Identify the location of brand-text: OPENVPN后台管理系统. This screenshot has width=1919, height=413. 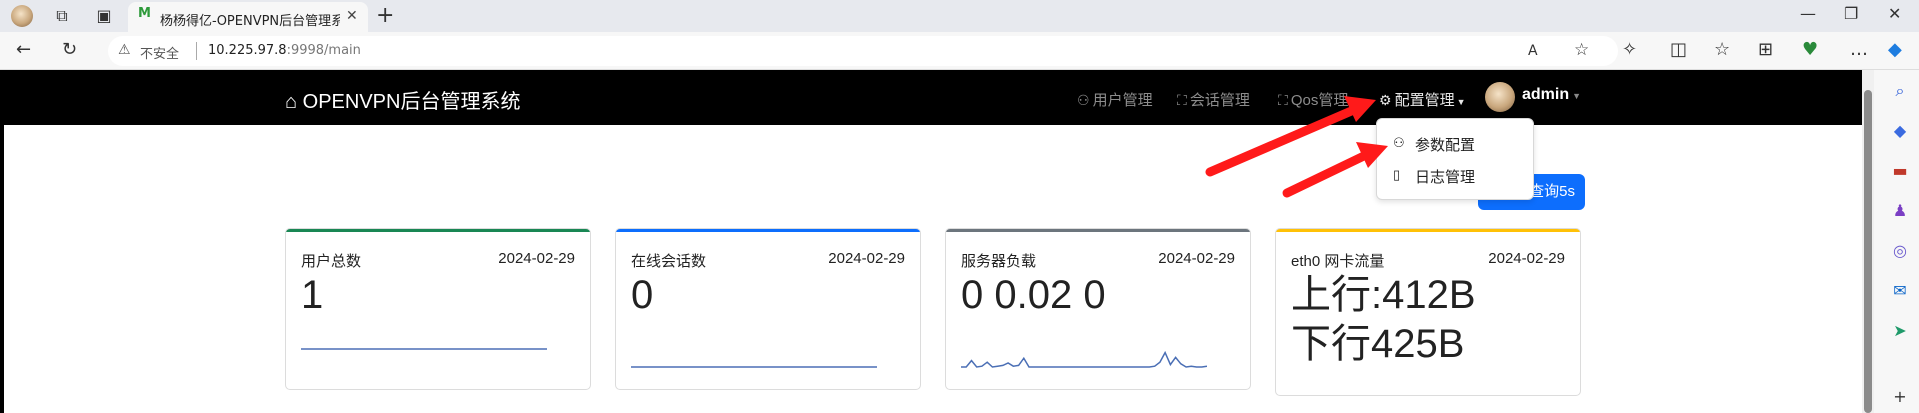
(411, 102).